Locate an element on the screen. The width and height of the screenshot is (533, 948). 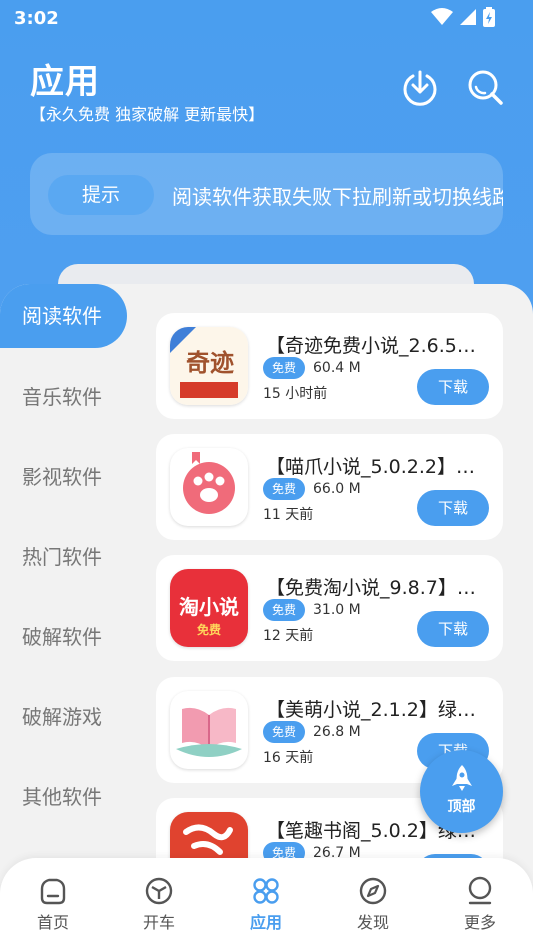
sidebar-item-video: 影视软件 is located at coordinates (63, 477).